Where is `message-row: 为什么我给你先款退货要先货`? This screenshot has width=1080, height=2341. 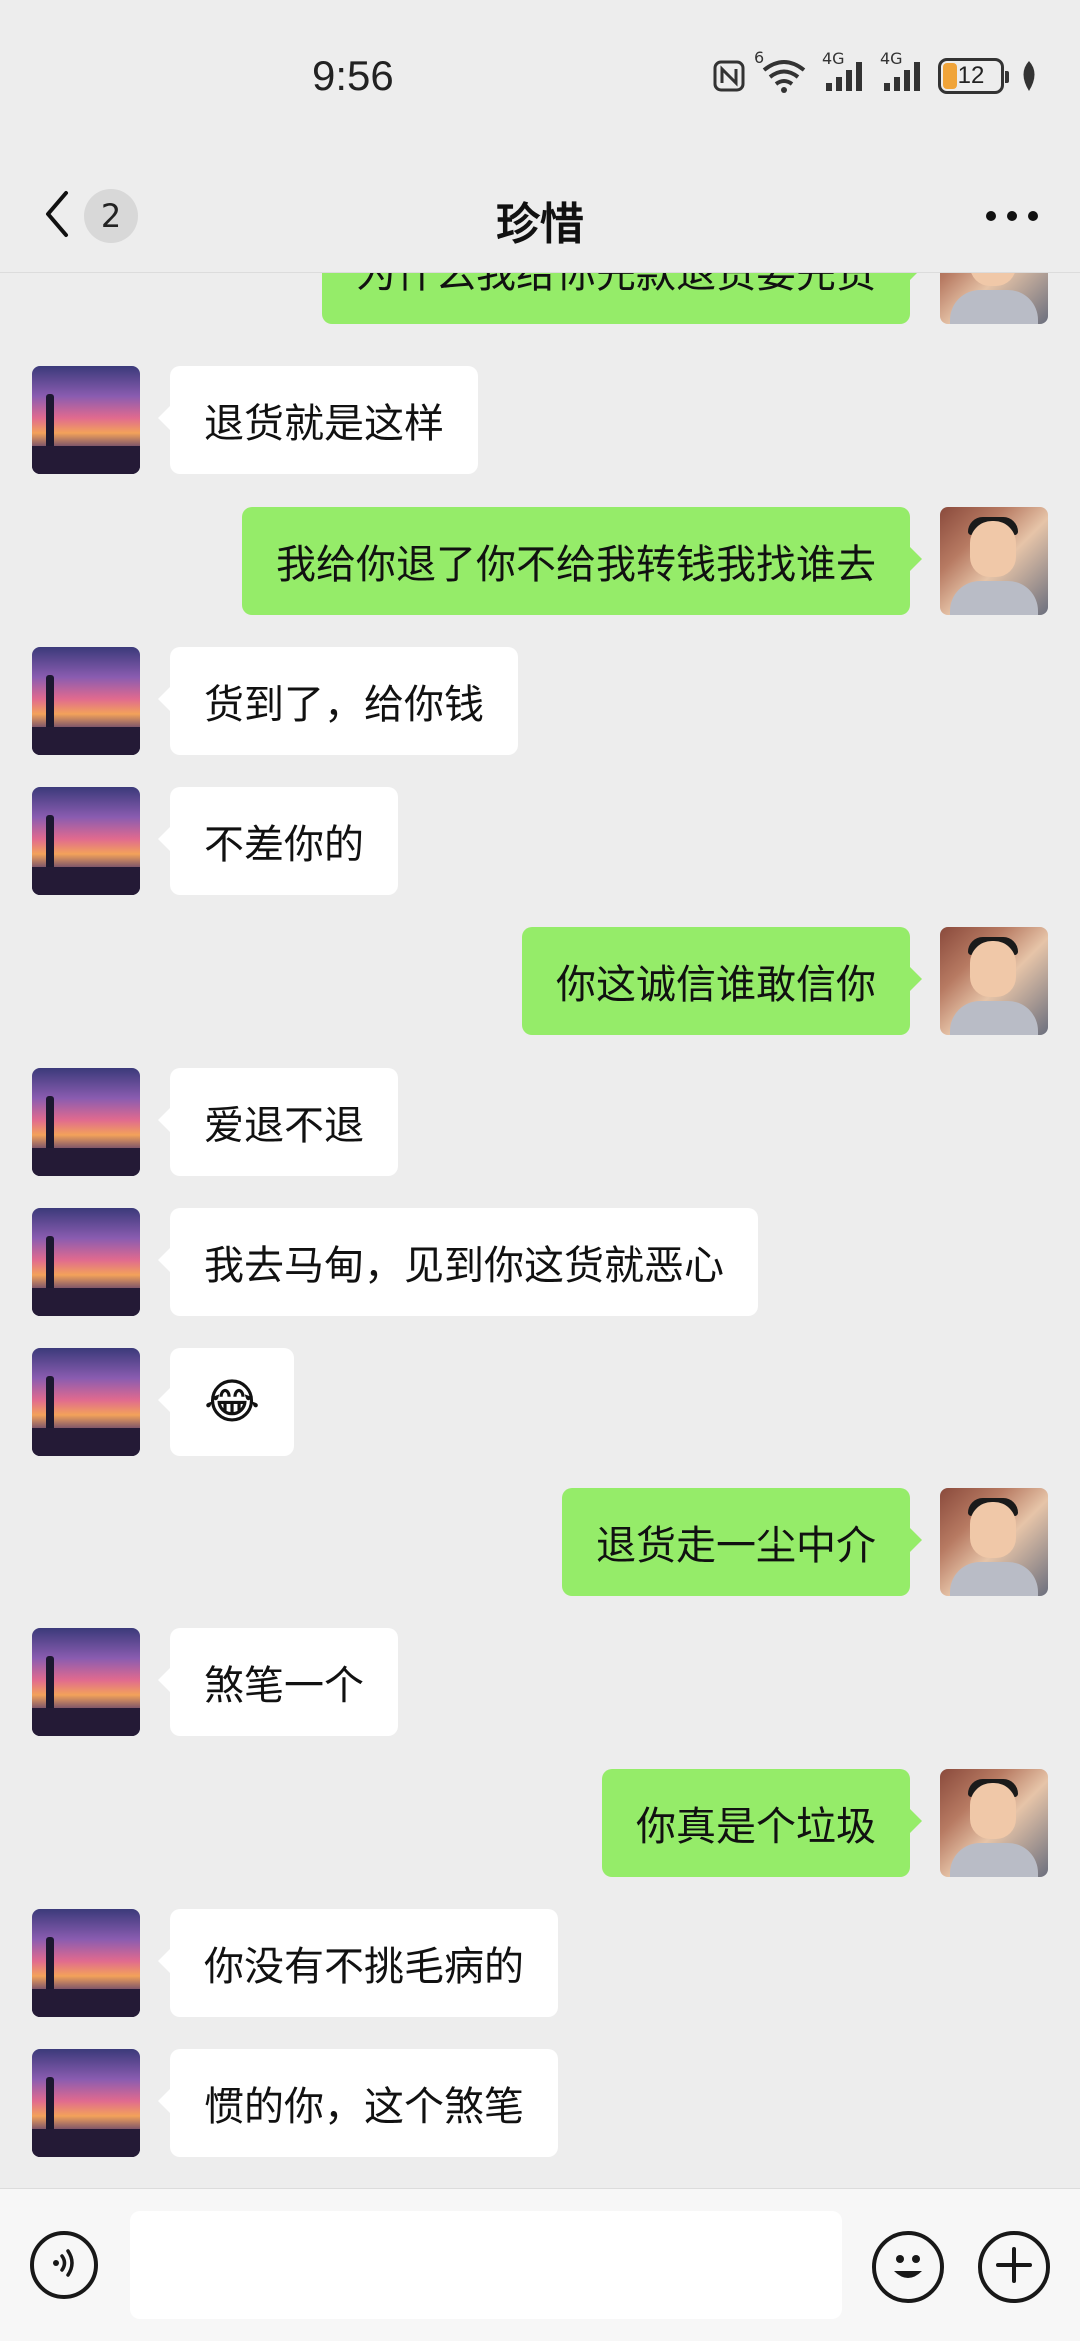 message-row: 为什么我给你先款退货要先货 is located at coordinates (540, 298).